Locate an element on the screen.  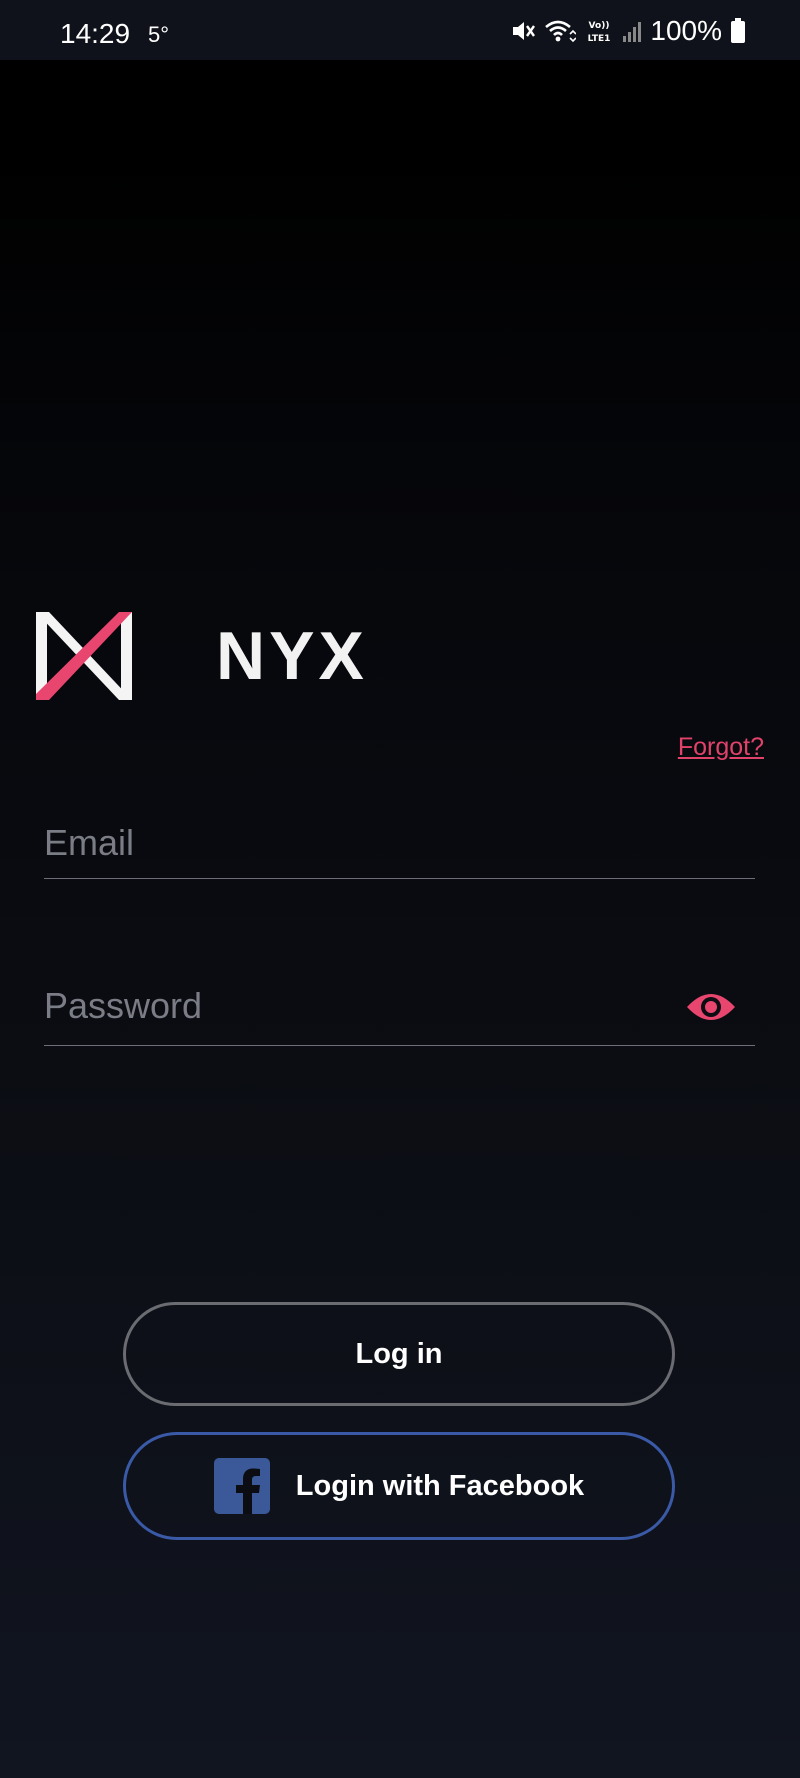
login-button: Log in is located at coordinates (399, 1354).